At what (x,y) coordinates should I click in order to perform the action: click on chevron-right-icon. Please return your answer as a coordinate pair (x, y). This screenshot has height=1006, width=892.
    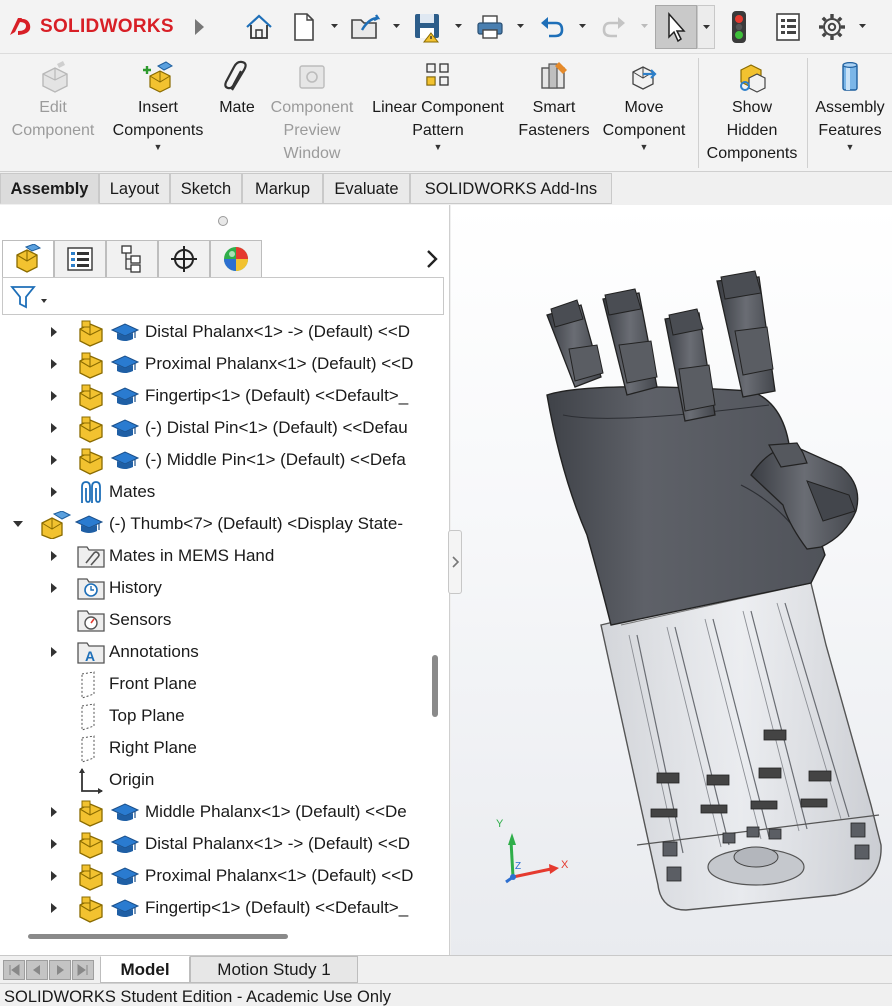
    Looking at the image, I should click on (432, 259).